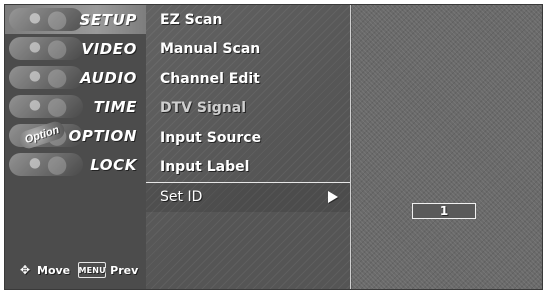  I want to click on menu-item-manual-scan: Manual Scan, so click(248, 50).